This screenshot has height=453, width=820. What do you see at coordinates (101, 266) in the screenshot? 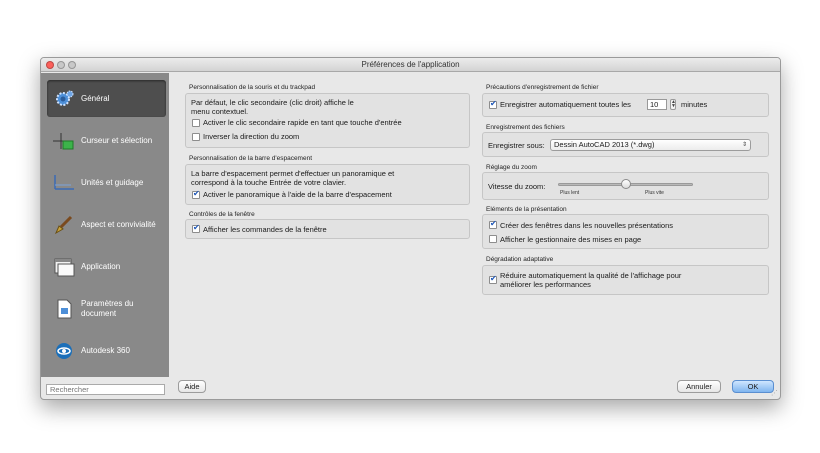
I see `sidebar-item-label: Application` at bounding box center [101, 266].